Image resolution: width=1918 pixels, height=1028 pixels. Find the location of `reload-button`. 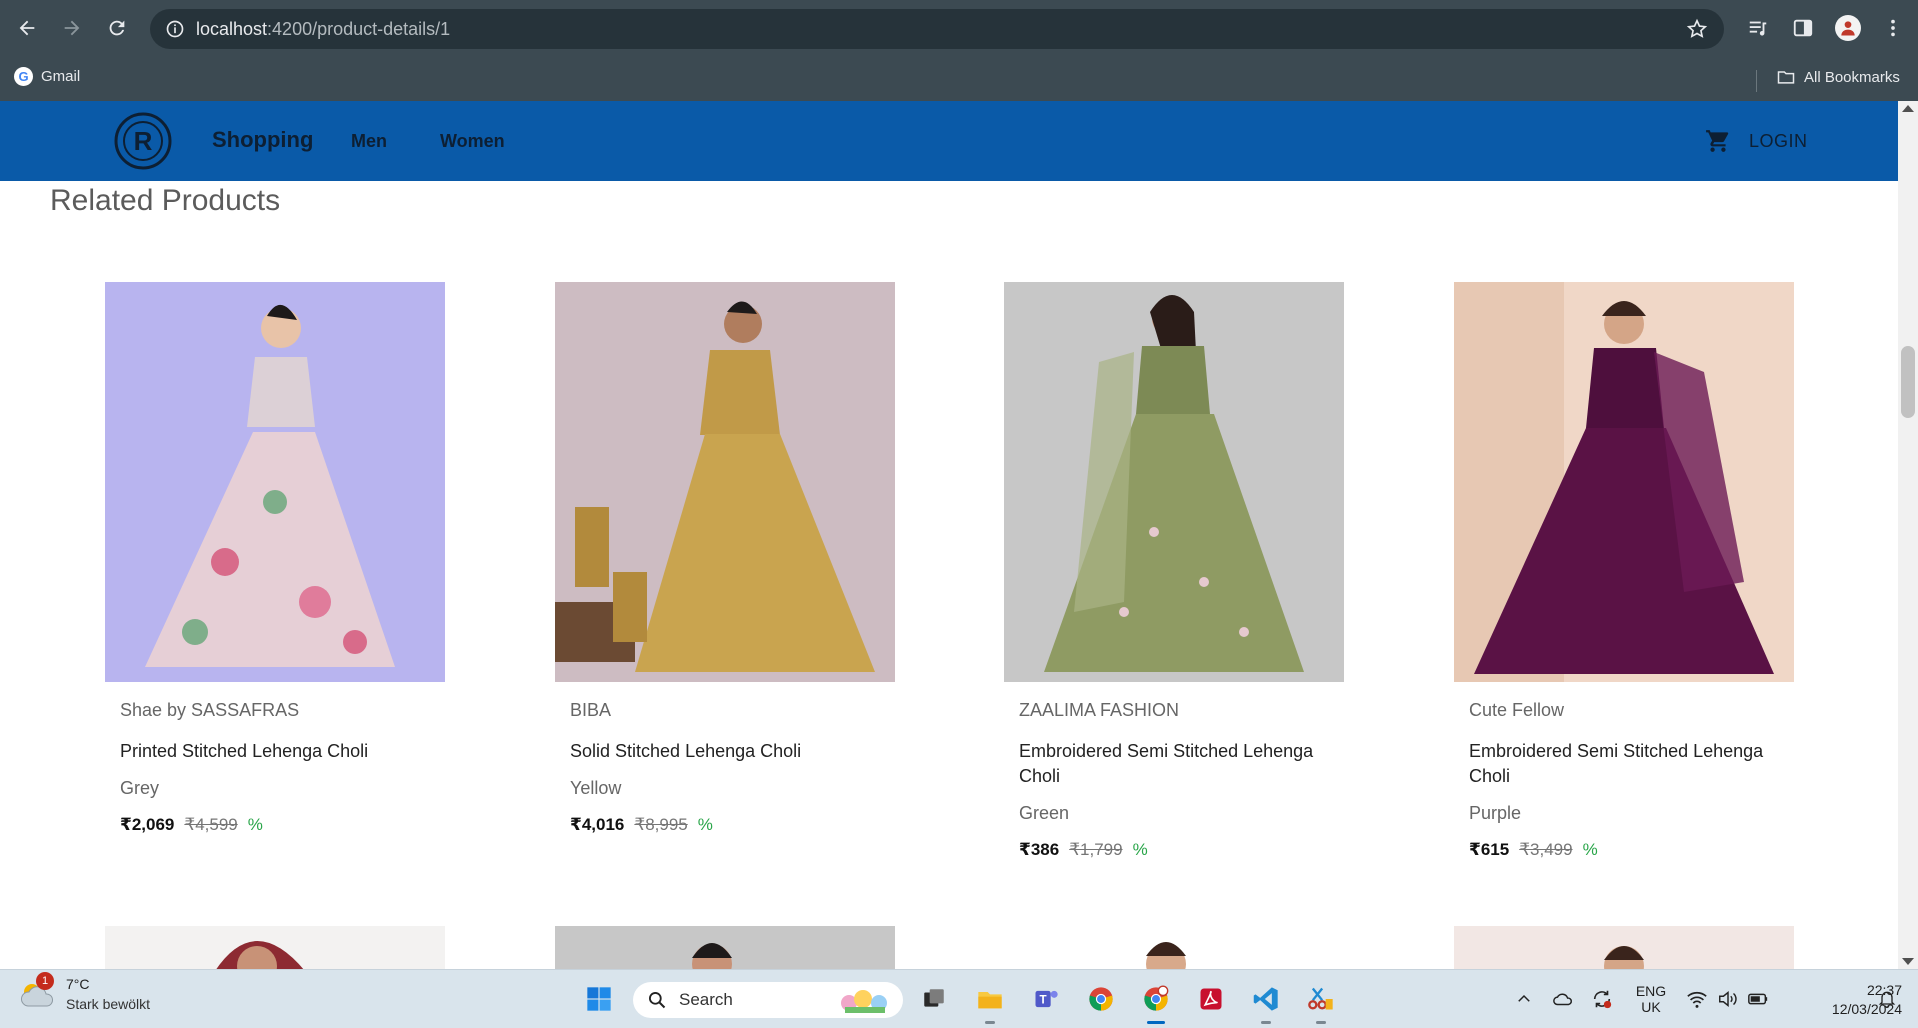

reload-button is located at coordinates (117, 28).